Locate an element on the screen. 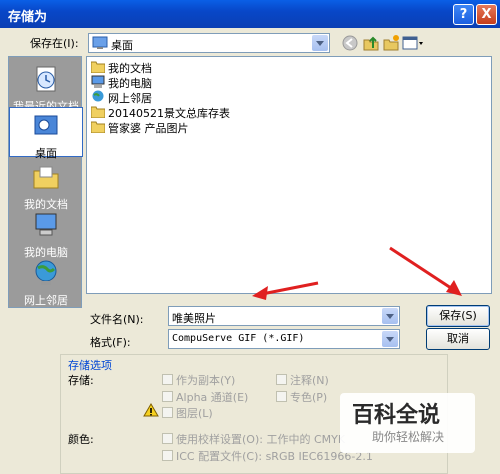  store-label: 存储: is located at coordinates (81, 380).